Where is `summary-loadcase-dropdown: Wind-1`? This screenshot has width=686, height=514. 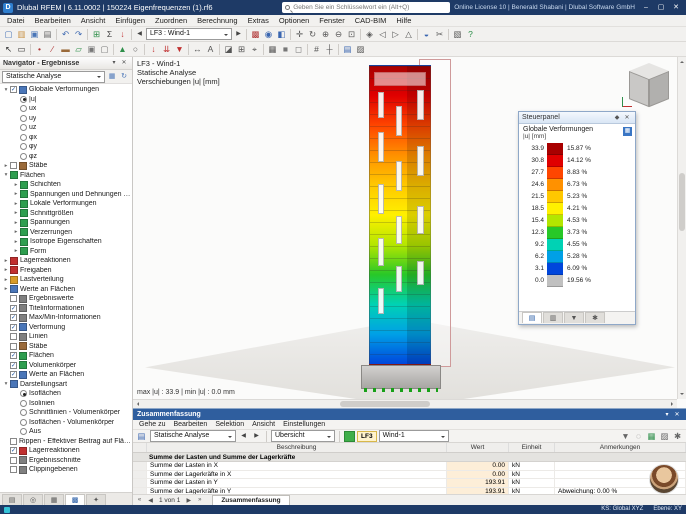 summary-loadcase-dropdown: Wind-1 is located at coordinates (413, 436).